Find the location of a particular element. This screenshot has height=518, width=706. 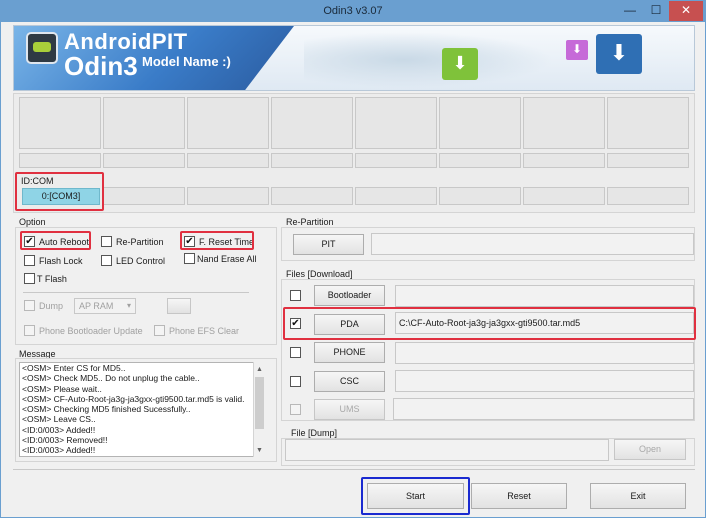

window-title: Odin3 v3.07 is located at coordinates (353, 11).